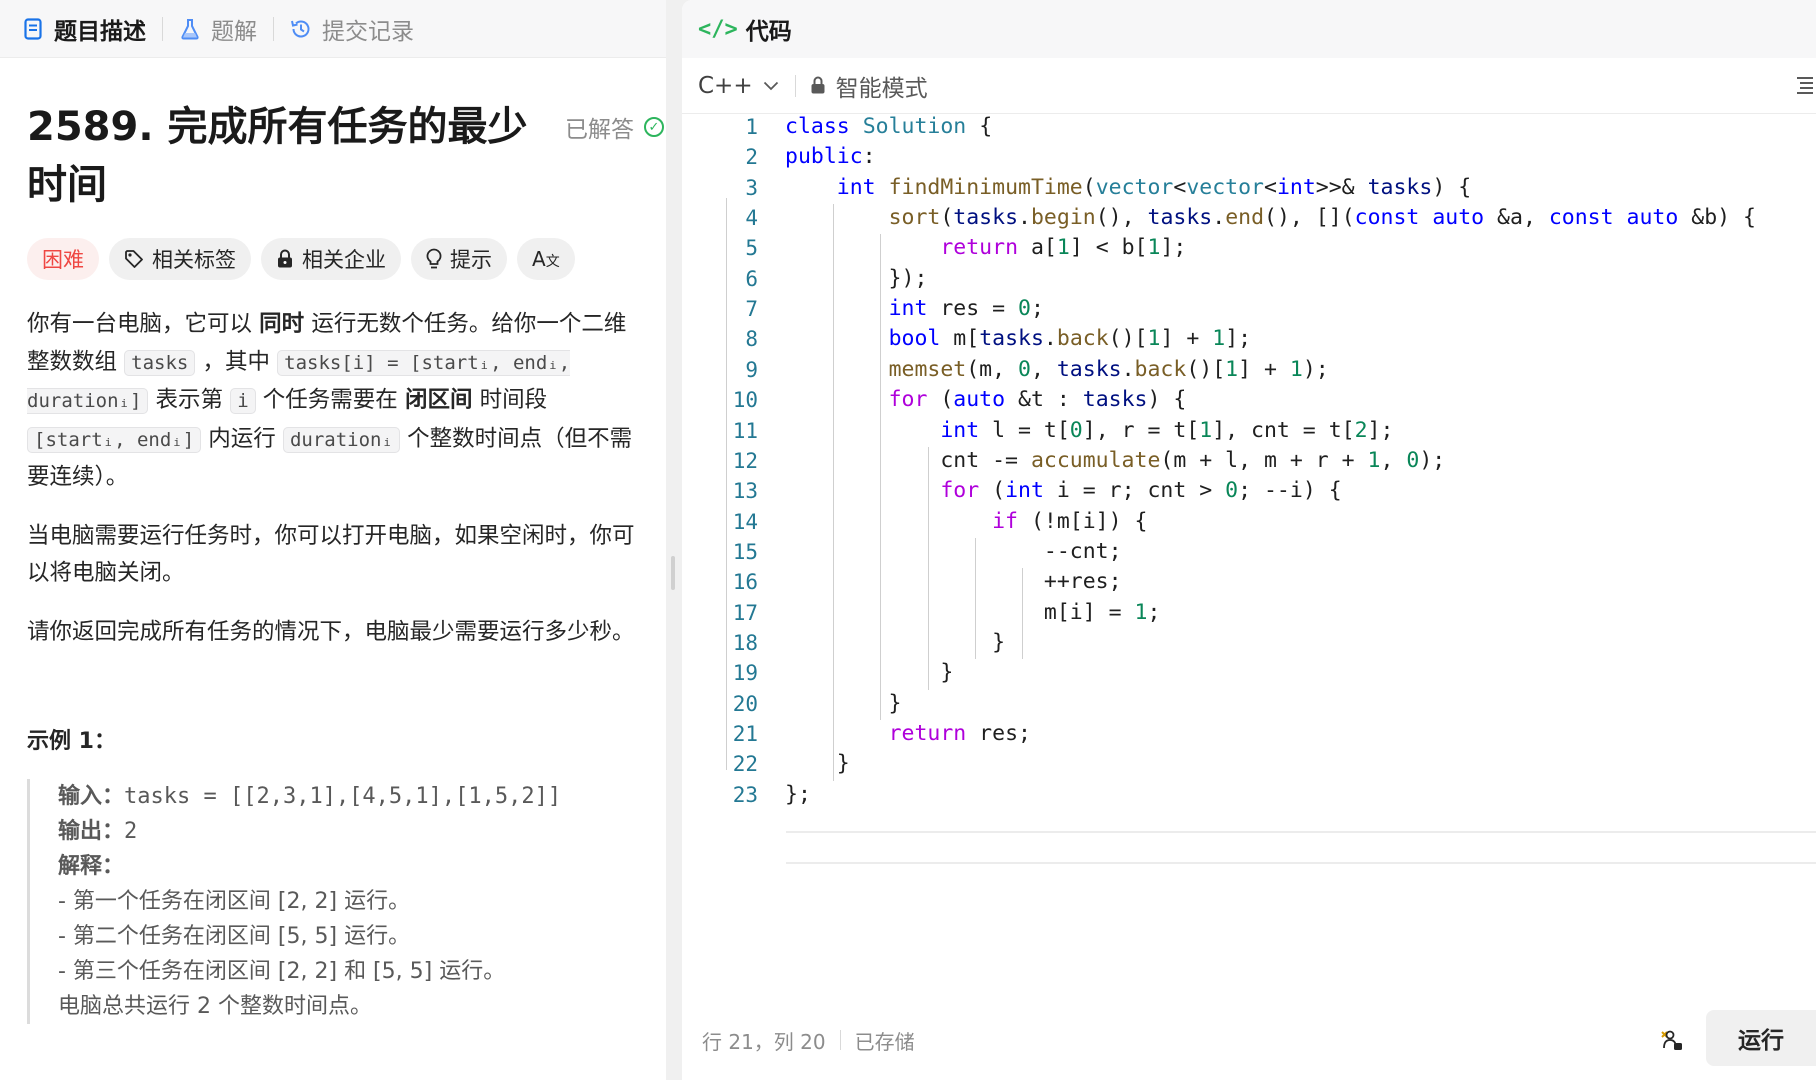 This screenshot has width=1816, height=1080. What do you see at coordinates (1249, 29) in the screenshot?
I see `code-panel-header: </> 代码` at bounding box center [1249, 29].